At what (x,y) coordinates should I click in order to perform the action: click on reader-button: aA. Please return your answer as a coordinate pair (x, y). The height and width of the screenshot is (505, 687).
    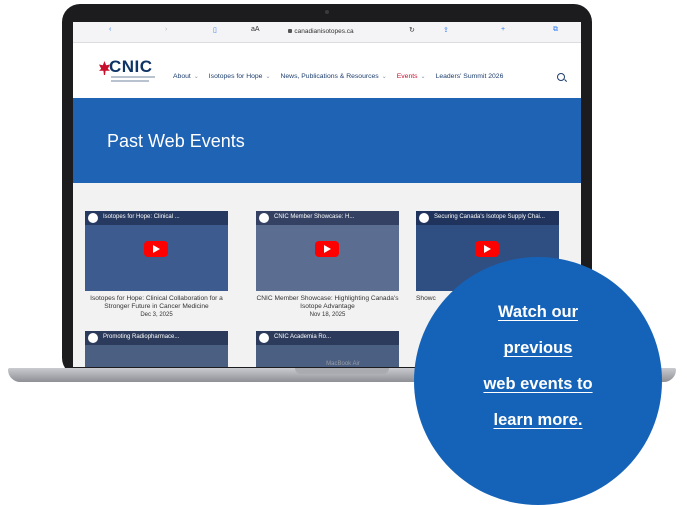
    Looking at the image, I should click on (255, 29).